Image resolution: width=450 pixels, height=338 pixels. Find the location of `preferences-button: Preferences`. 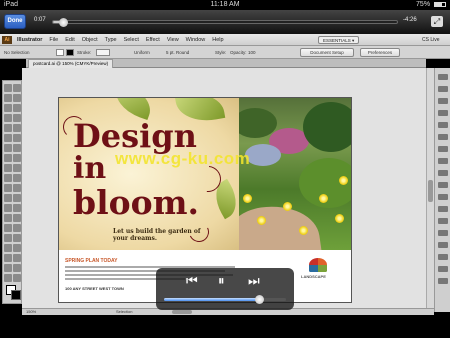

preferences-button: Preferences is located at coordinates (380, 52).